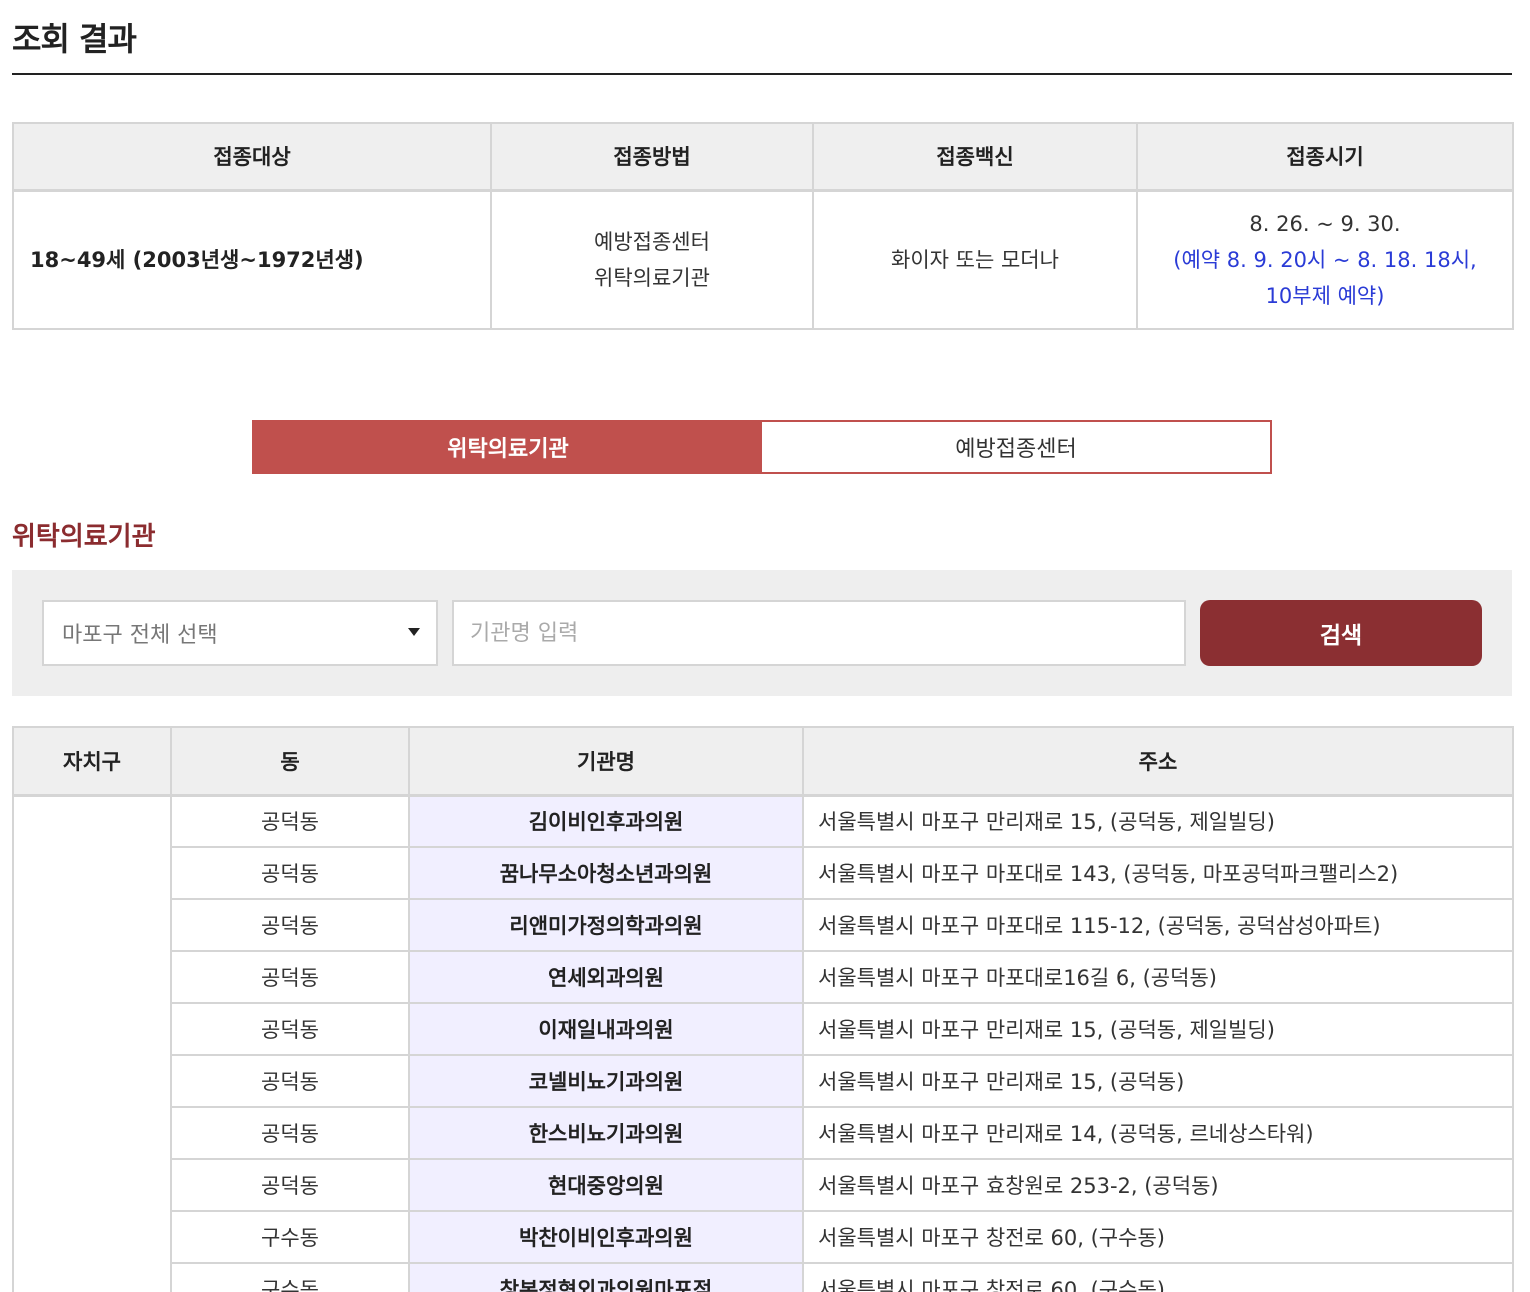 Image resolution: width=1530 pixels, height=1292 pixels. I want to click on table-row: 구수동 창본정형외과의원마포점 서울특별시 마포구 창전로 60, (구수동), so click(763, 1277).